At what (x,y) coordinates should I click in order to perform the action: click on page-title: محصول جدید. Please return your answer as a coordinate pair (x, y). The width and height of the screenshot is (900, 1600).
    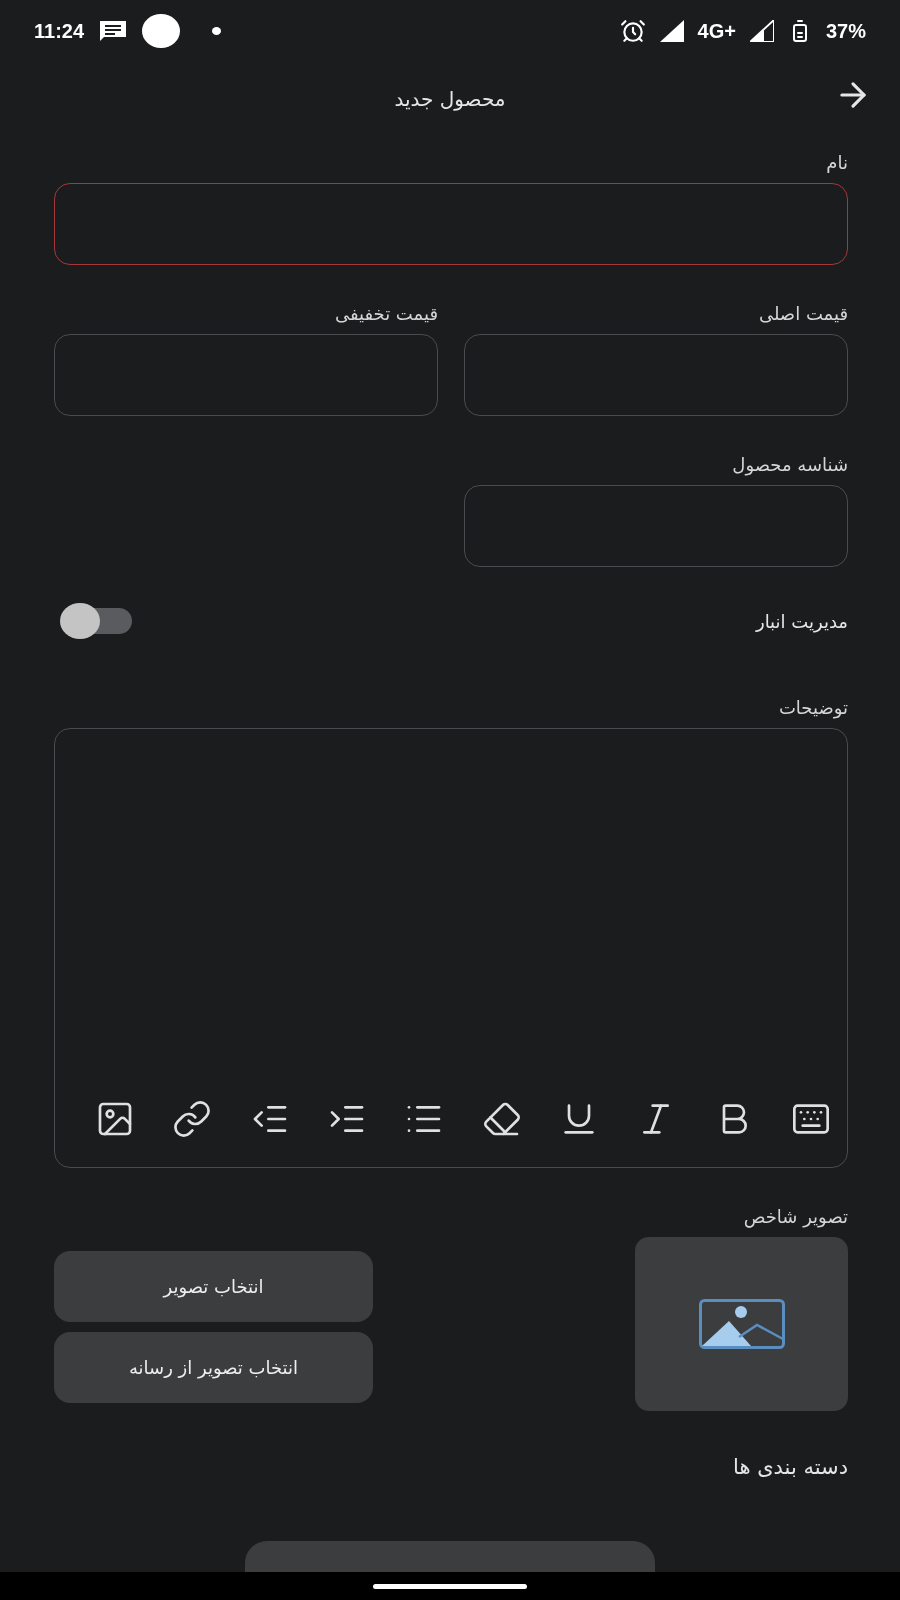
    Looking at the image, I should click on (450, 99).